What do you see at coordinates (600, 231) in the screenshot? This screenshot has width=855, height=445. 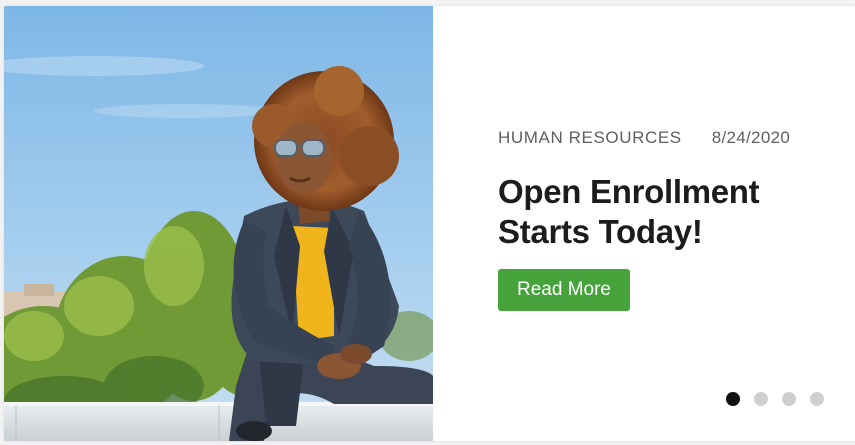 I see `headline-line-2: Starts Today!` at bounding box center [600, 231].